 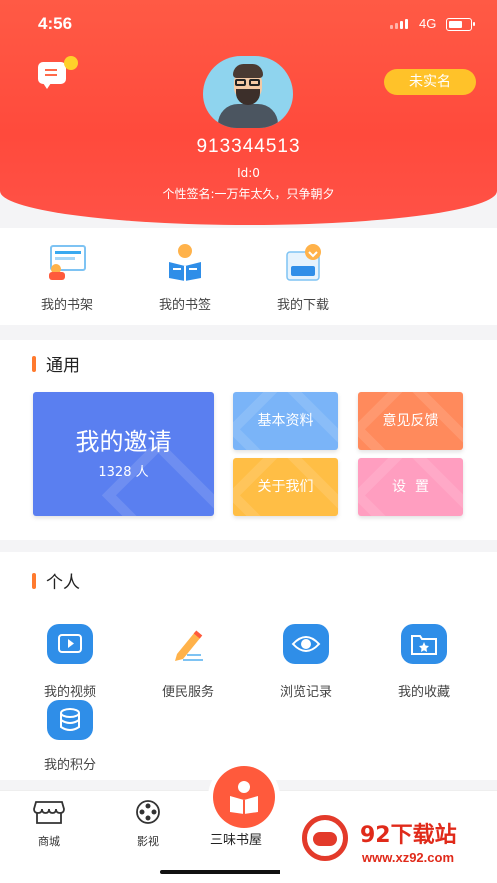 I want to click on user-id: Id:0, so click(x=248, y=173).